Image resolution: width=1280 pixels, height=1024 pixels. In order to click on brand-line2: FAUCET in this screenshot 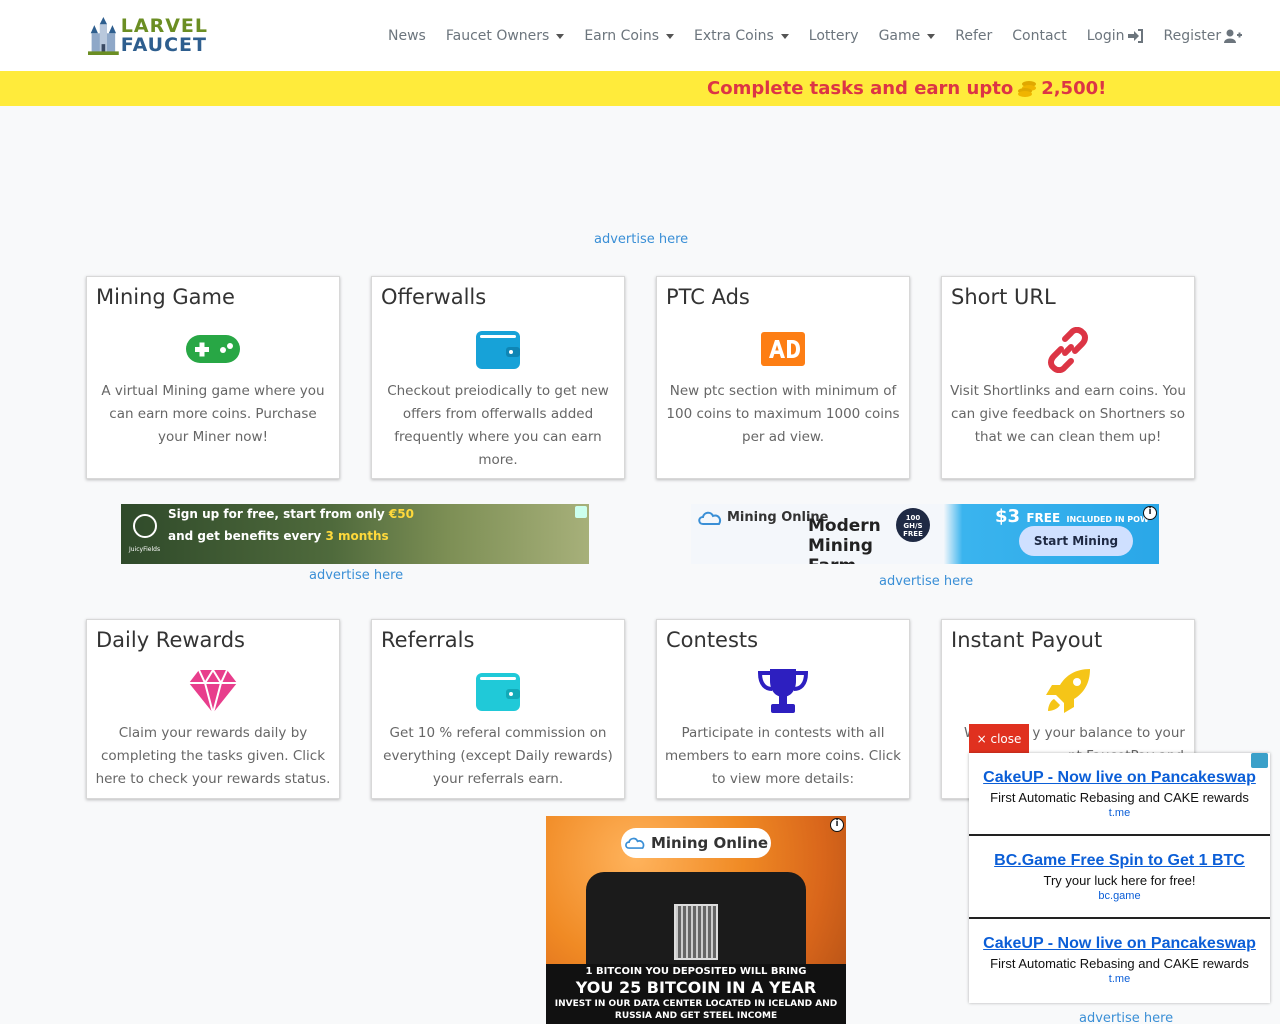, I will do `click(163, 45)`.